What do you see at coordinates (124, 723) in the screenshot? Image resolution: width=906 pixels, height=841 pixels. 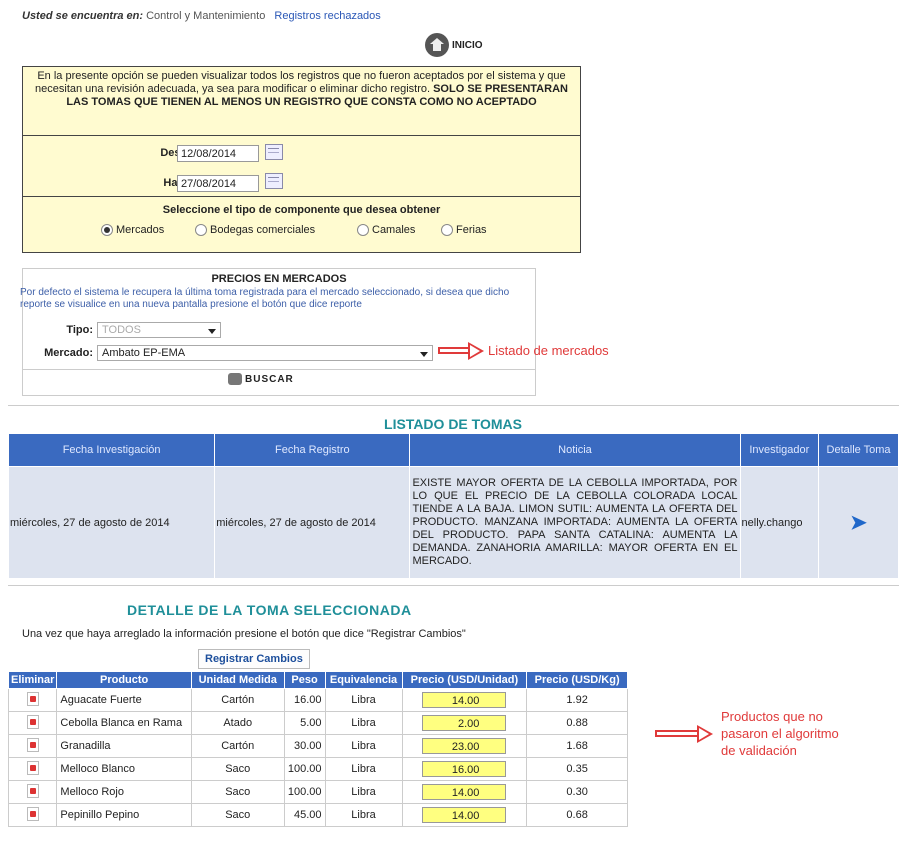 I see `cell-producto: Cebolla Blanca en Rama` at bounding box center [124, 723].